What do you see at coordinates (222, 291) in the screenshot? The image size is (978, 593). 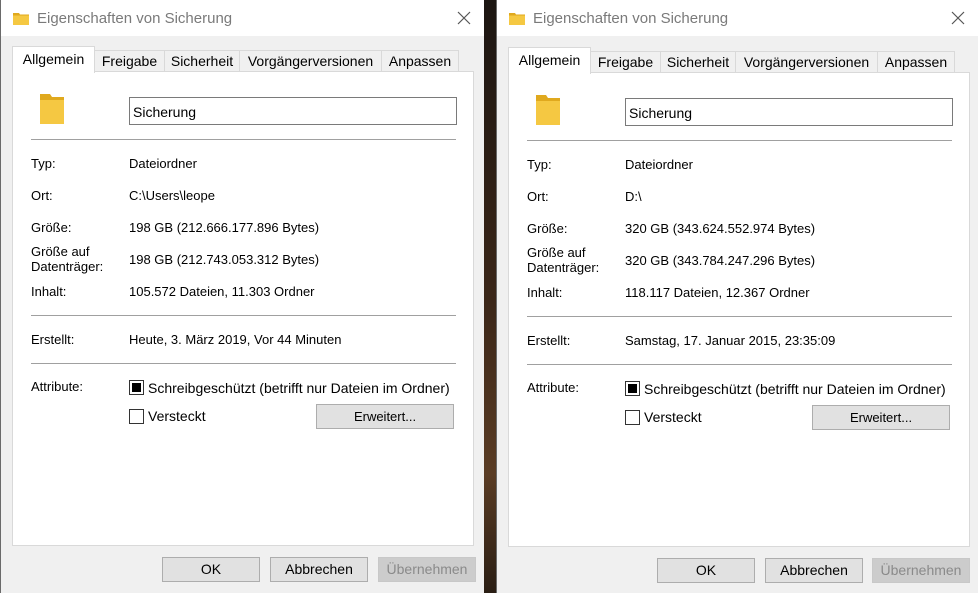 I see `contents-value: 105.572 Dateien, 11.303 Ordner` at bounding box center [222, 291].